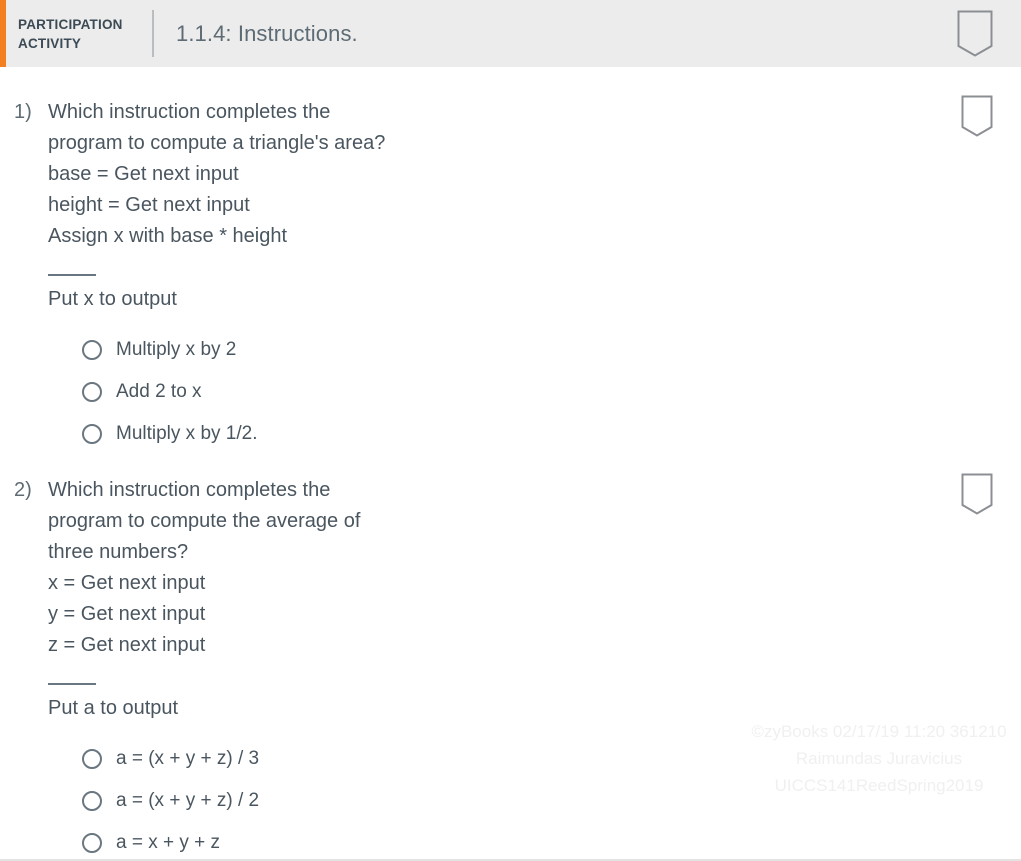  Describe the element at coordinates (551, 759) in the screenshot. I see `choice-option: a = (x + y + z) / 3` at that location.